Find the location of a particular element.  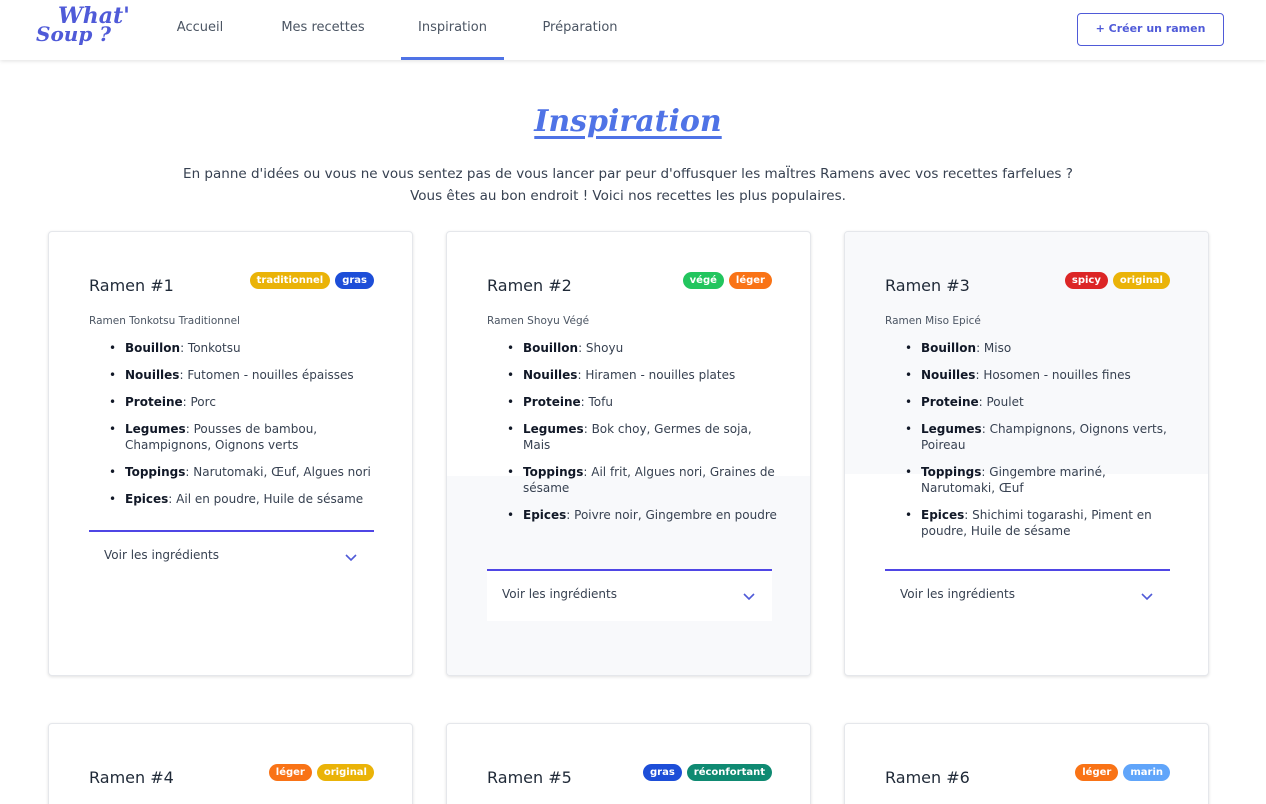

recipe-card-6: Ramen #6 léger marin is located at coordinates (1026, 763).